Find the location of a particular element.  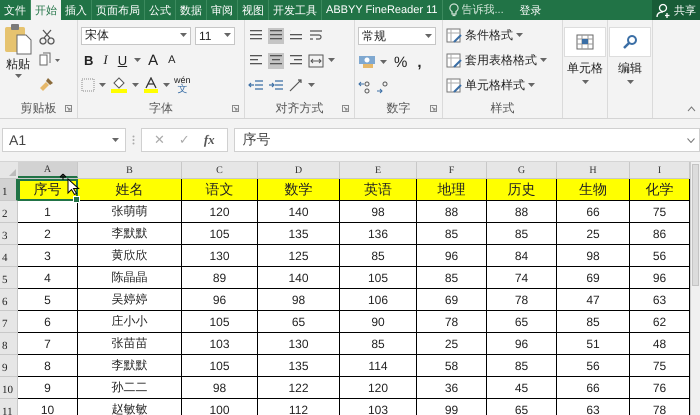

share-button: 共享 is located at coordinates (676, 10).